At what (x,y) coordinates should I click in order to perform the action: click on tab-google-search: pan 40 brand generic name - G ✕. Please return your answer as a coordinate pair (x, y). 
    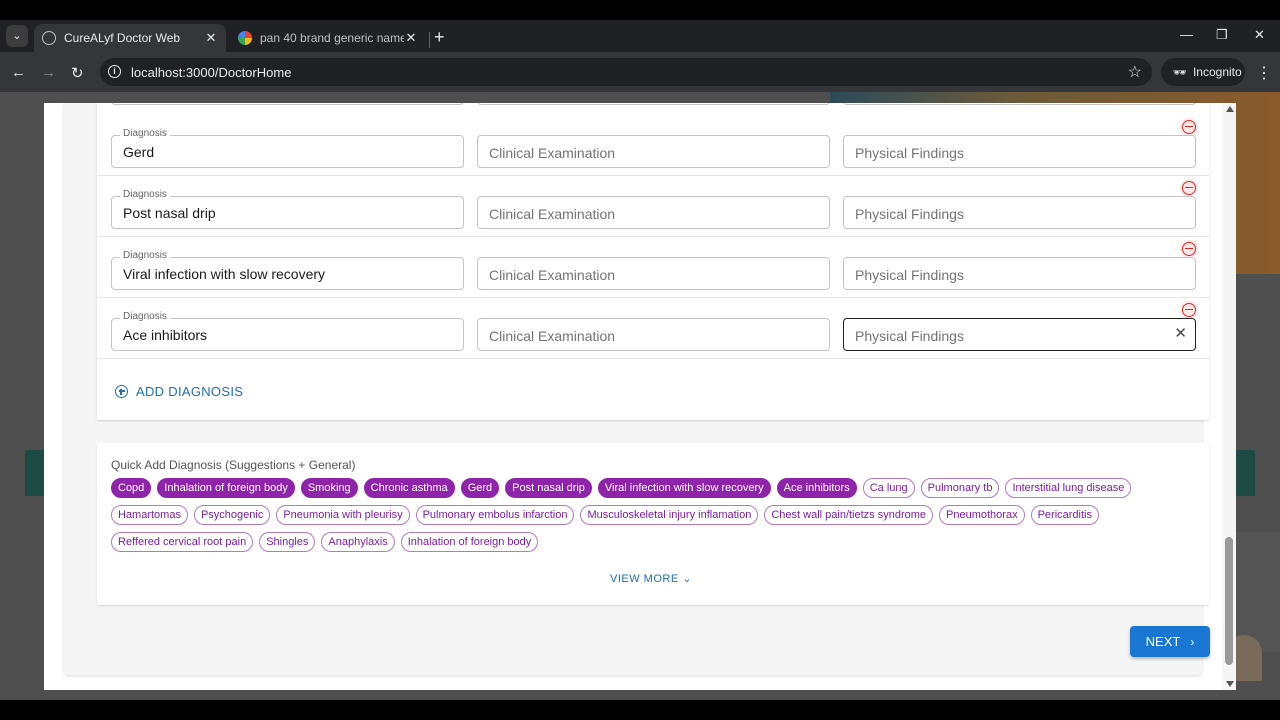
    Looking at the image, I should click on (328, 38).